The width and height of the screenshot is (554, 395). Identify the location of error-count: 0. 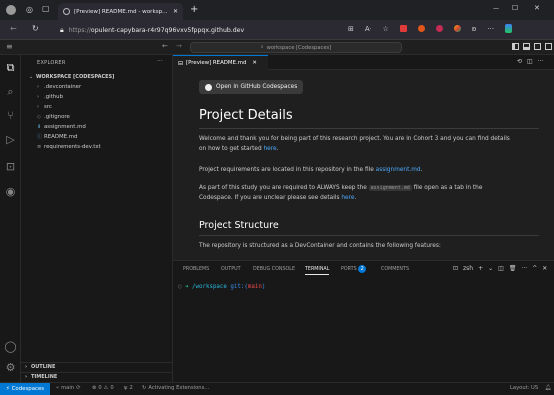
(100, 388).